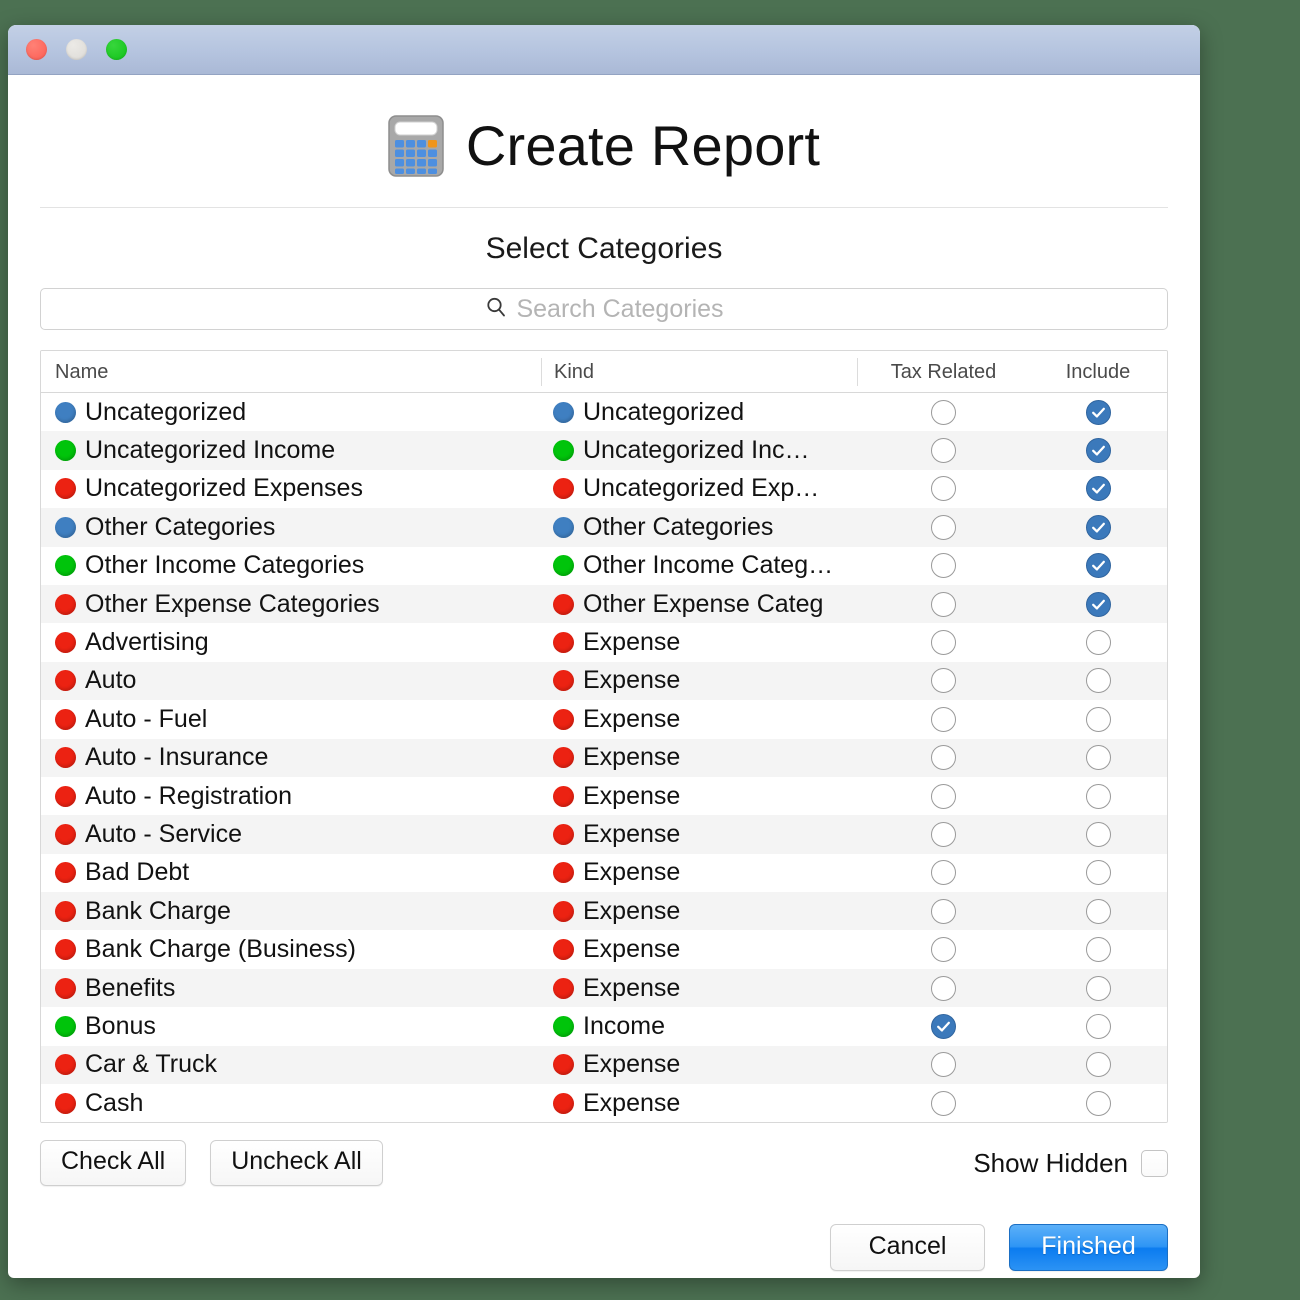  Describe the element at coordinates (1088, 1247) in the screenshot. I see `finished-button: Finished` at that location.